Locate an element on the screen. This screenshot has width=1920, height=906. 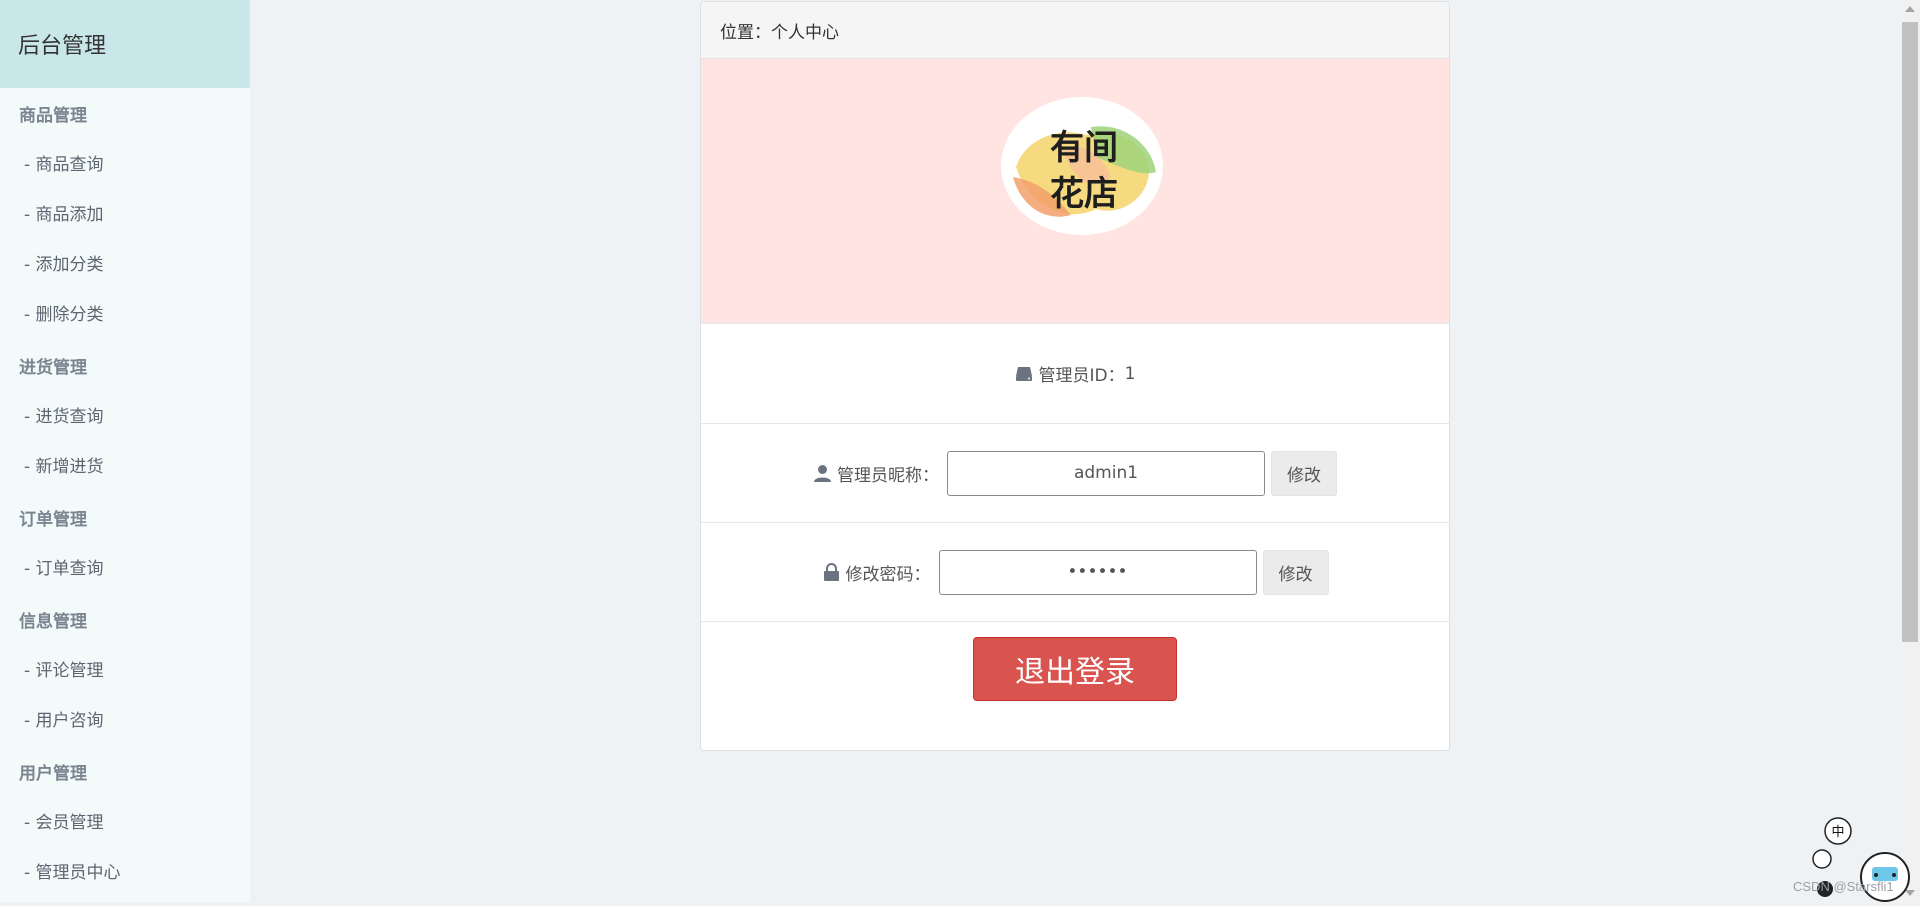
lock-icon is located at coordinates (831, 572).